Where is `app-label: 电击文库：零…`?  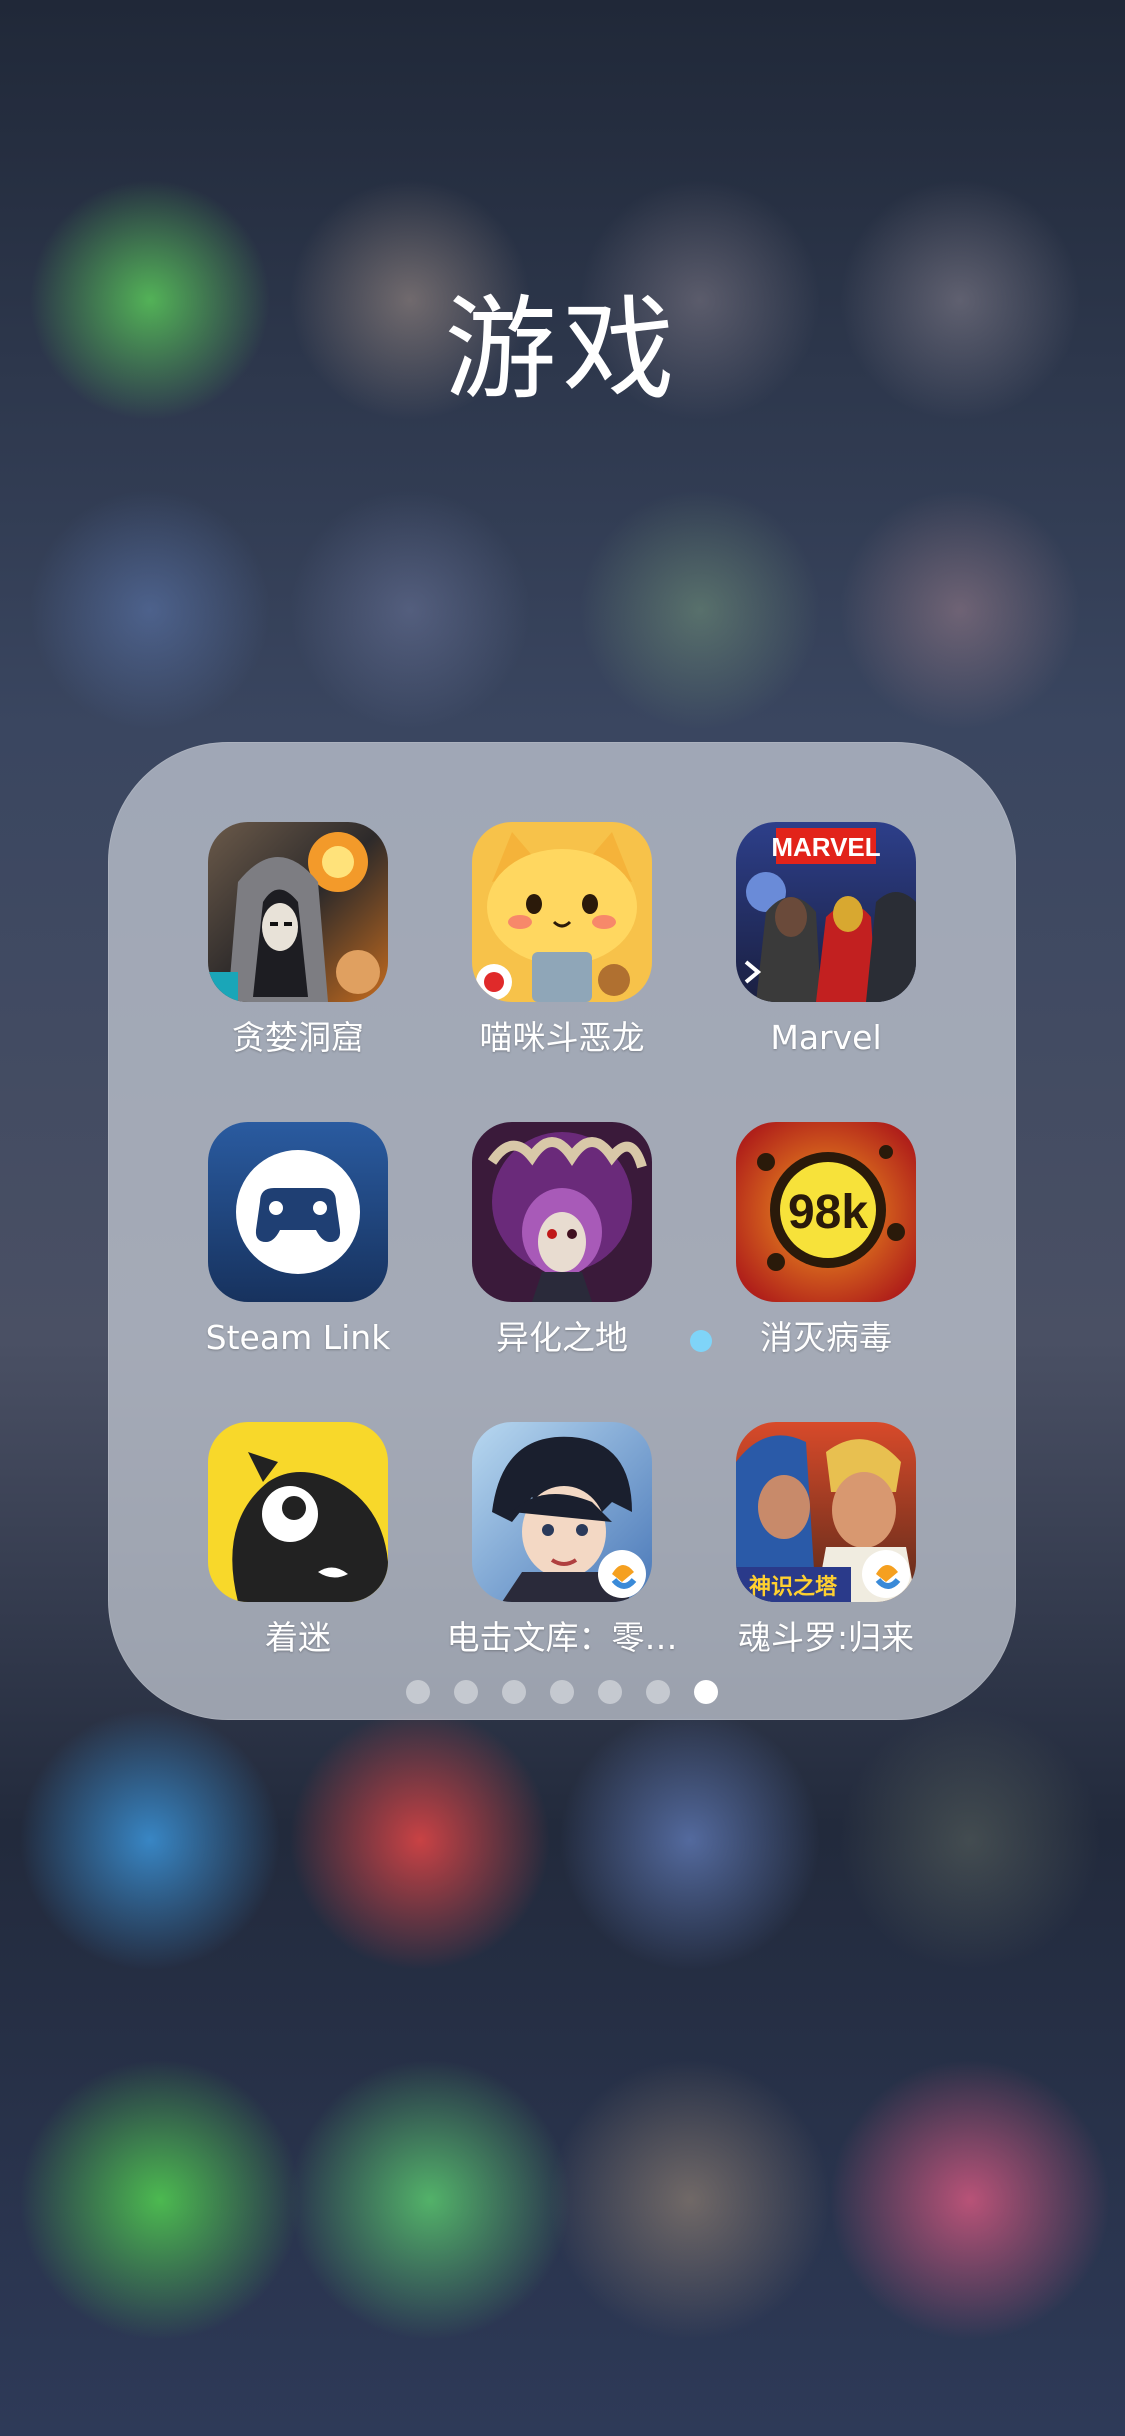 app-label: 电击文库：零… is located at coordinates (562, 1637).